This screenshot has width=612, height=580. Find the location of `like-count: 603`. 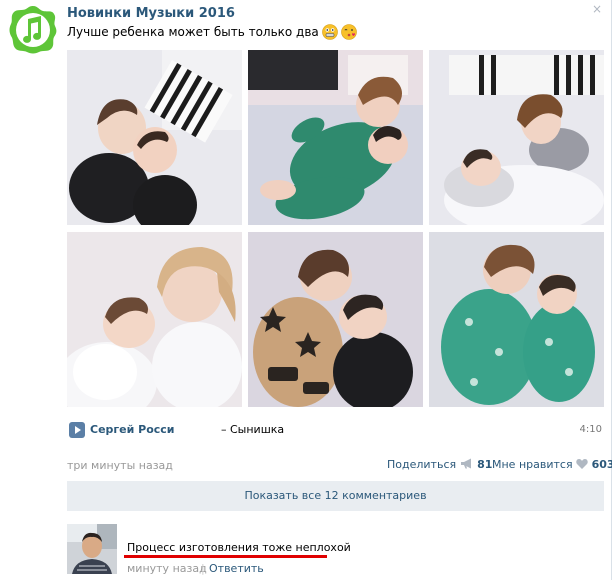

like-count: 603 is located at coordinates (601, 464).